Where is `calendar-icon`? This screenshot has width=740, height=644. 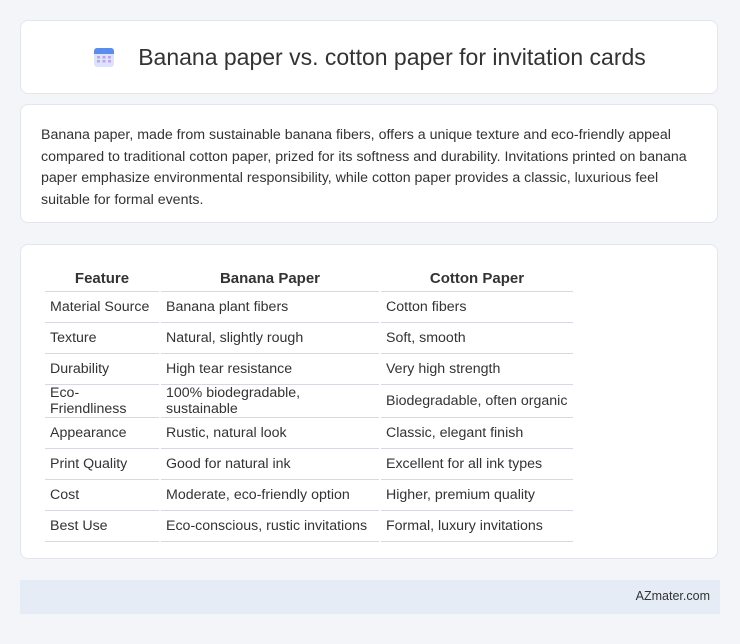 calendar-icon is located at coordinates (104, 57).